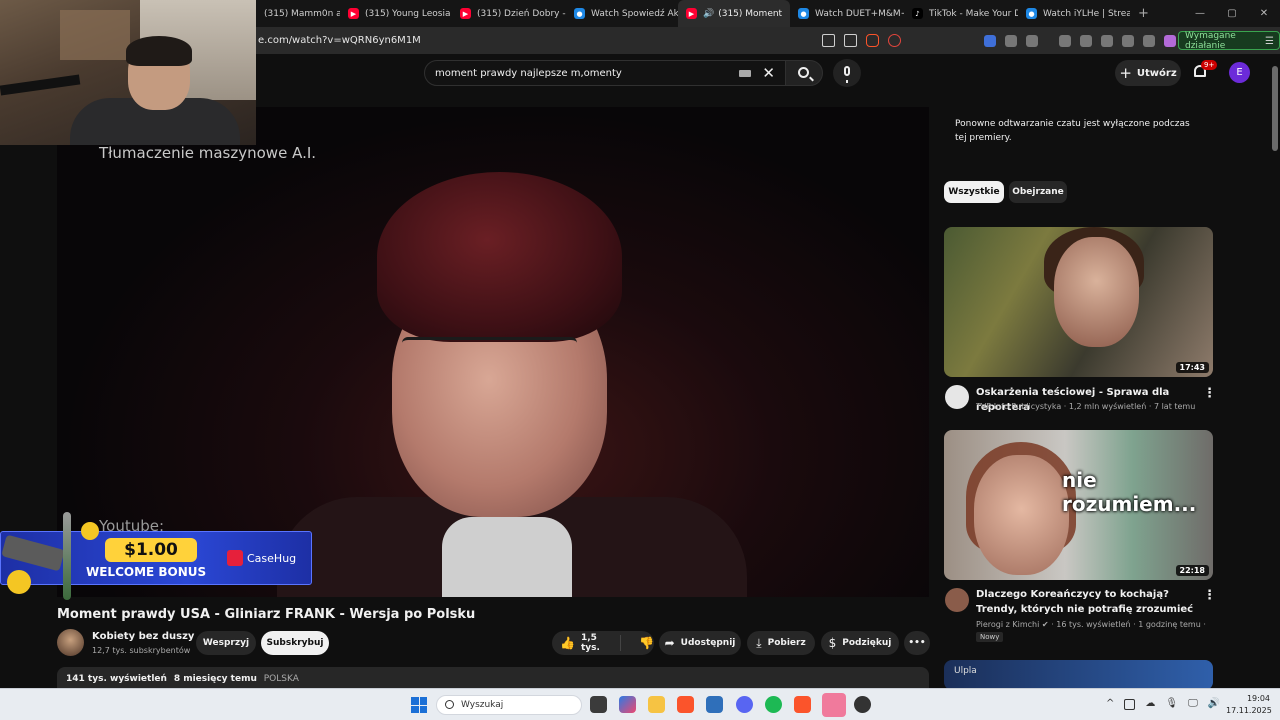  What do you see at coordinates (990, 40) in the screenshot?
I see `extension-icon` at bounding box center [990, 40].